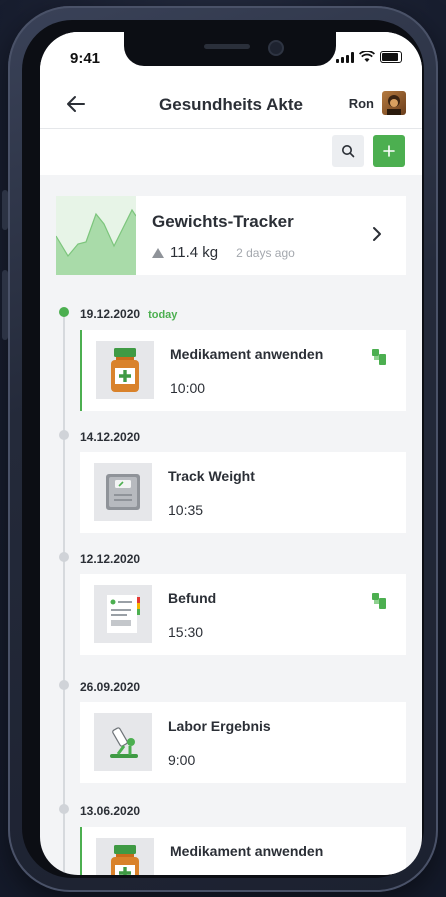  What do you see at coordinates (110, 437) in the screenshot?
I see `timeline-date: 14.12.2020` at bounding box center [110, 437].